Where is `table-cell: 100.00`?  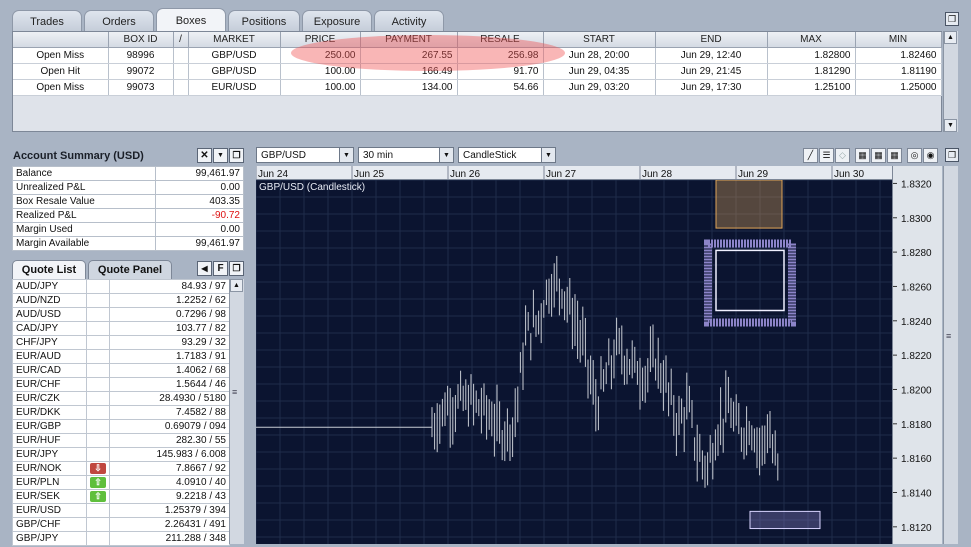 table-cell: 100.00 is located at coordinates (320, 87).